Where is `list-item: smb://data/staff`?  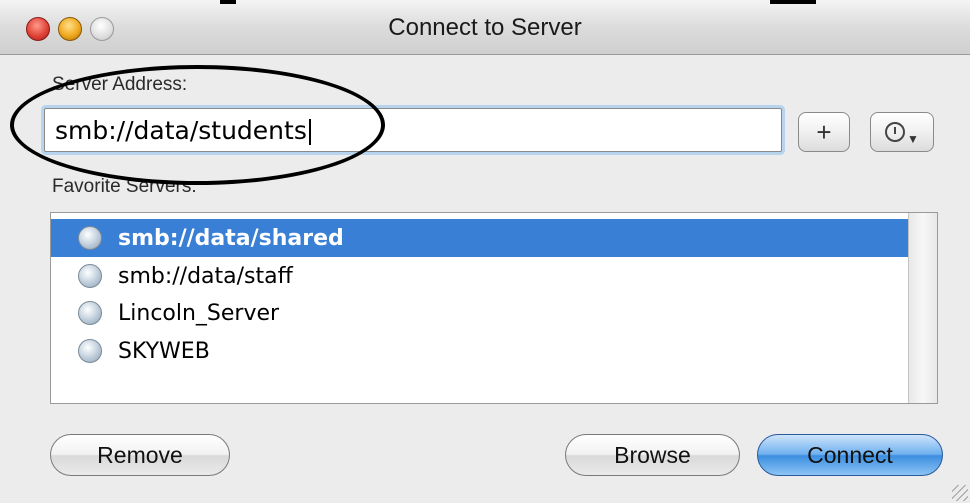 list-item: smb://data/staff is located at coordinates (480, 276).